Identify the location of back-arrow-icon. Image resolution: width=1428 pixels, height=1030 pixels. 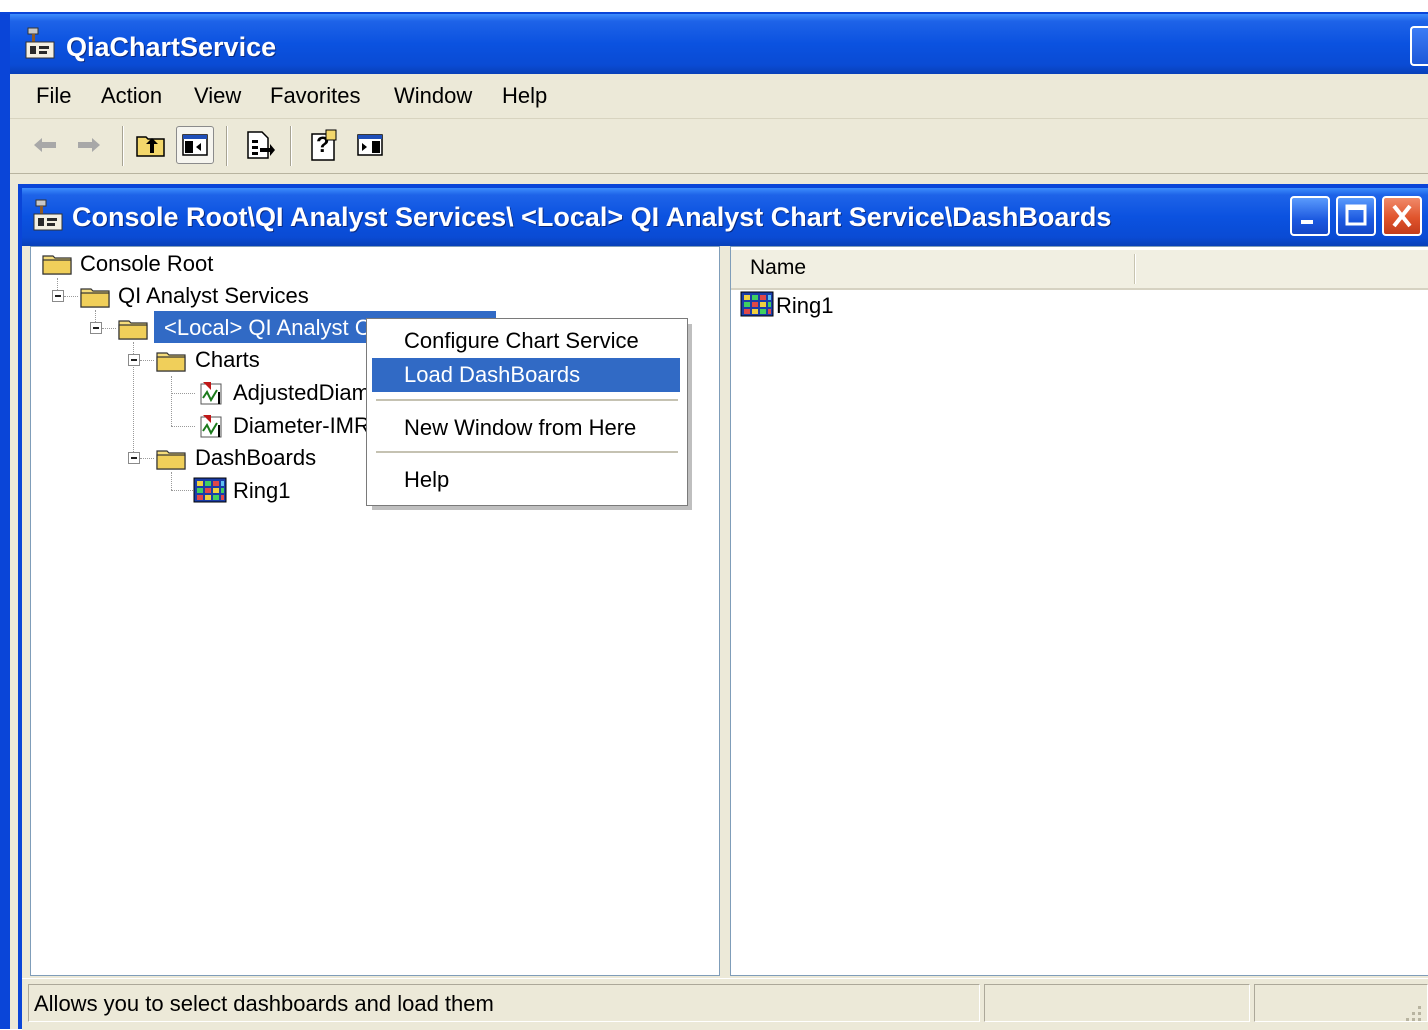
(45, 145).